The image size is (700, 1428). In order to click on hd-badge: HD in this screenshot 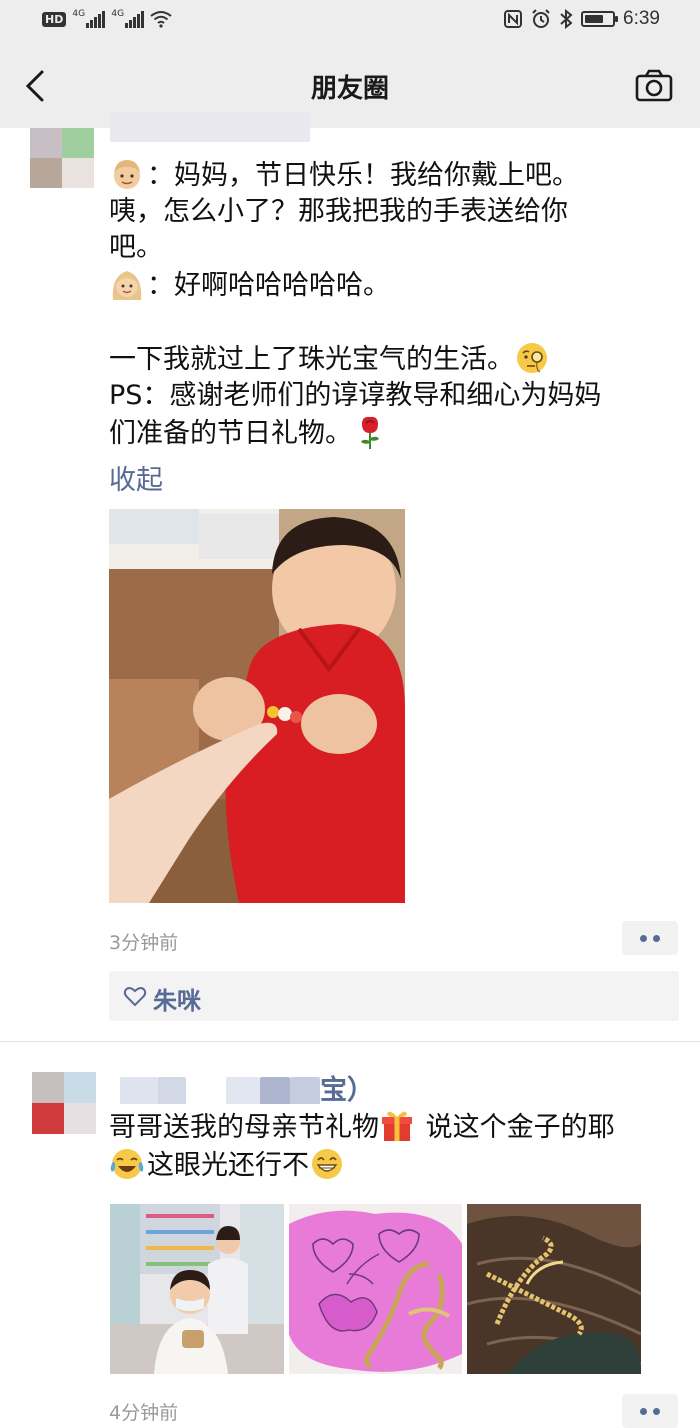, I will do `click(54, 19)`.